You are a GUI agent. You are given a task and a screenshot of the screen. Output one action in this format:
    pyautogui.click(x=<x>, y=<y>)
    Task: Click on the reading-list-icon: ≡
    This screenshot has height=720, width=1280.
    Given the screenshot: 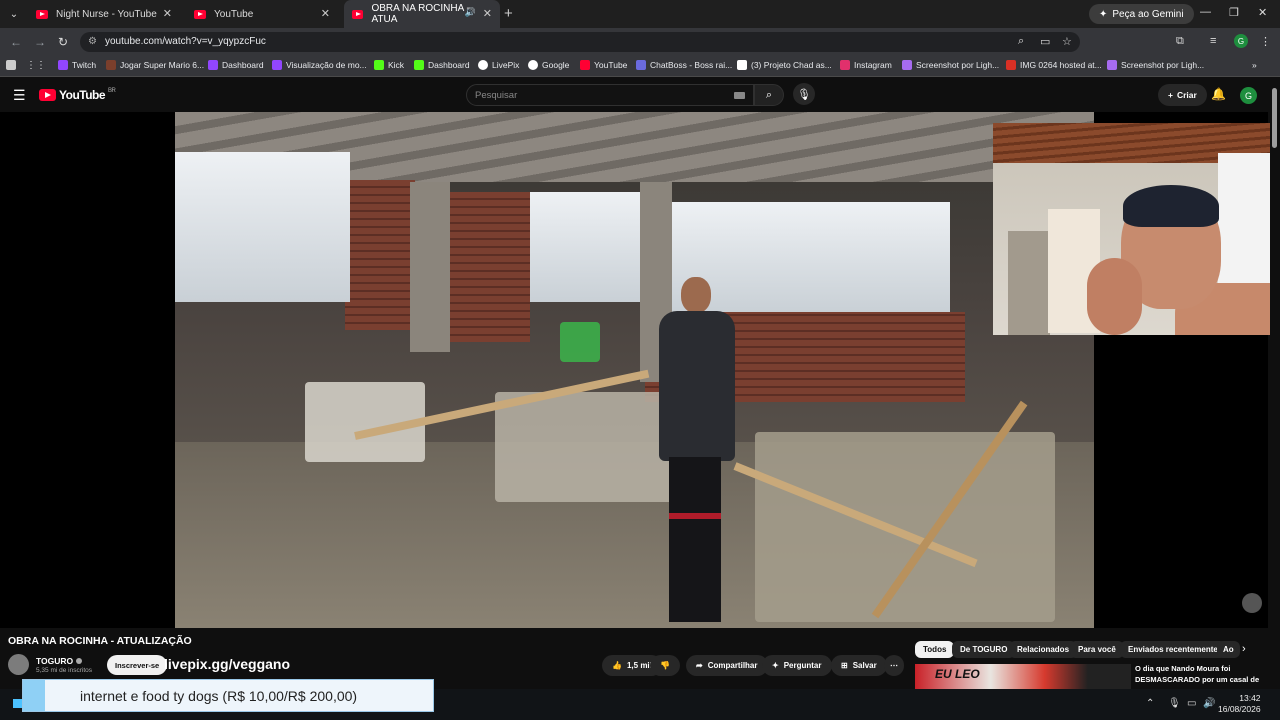 What is the action you would take?
    pyautogui.click(x=1213, y=41)
    